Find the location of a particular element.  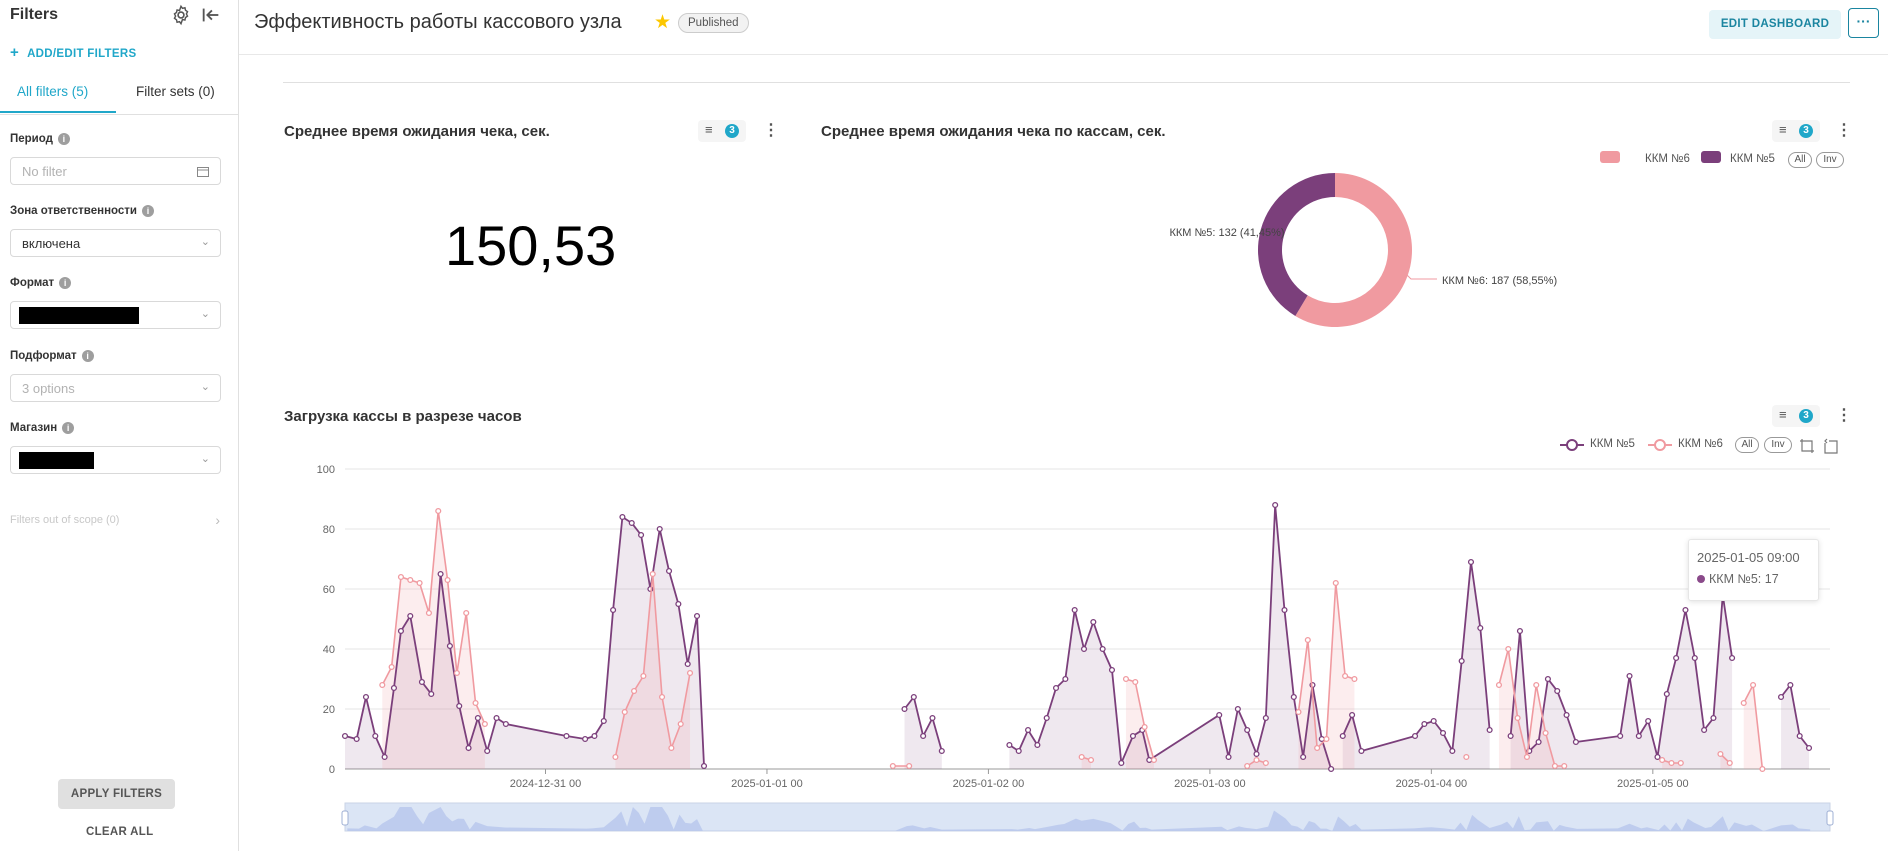

zoom-select-icon is located at coordinates (1807, 446).